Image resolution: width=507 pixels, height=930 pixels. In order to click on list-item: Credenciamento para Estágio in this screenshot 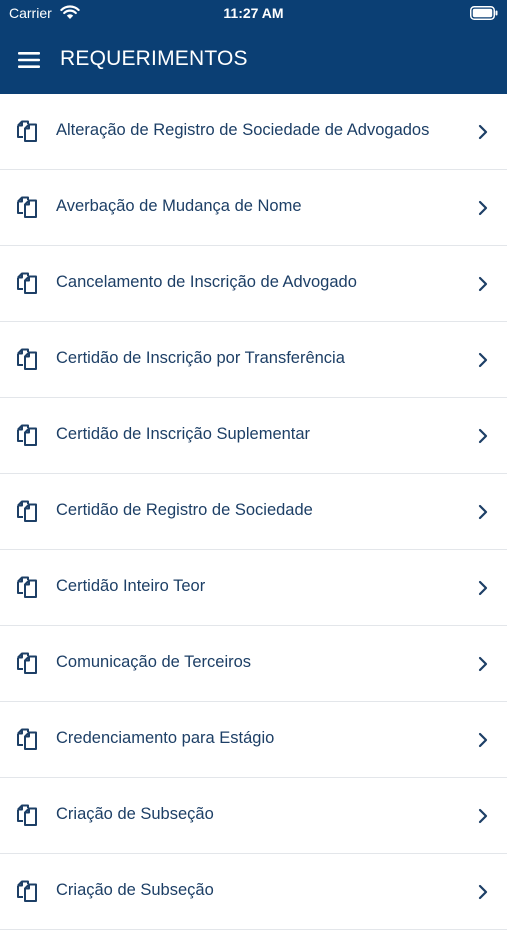, I will do `click(253, 740)`.